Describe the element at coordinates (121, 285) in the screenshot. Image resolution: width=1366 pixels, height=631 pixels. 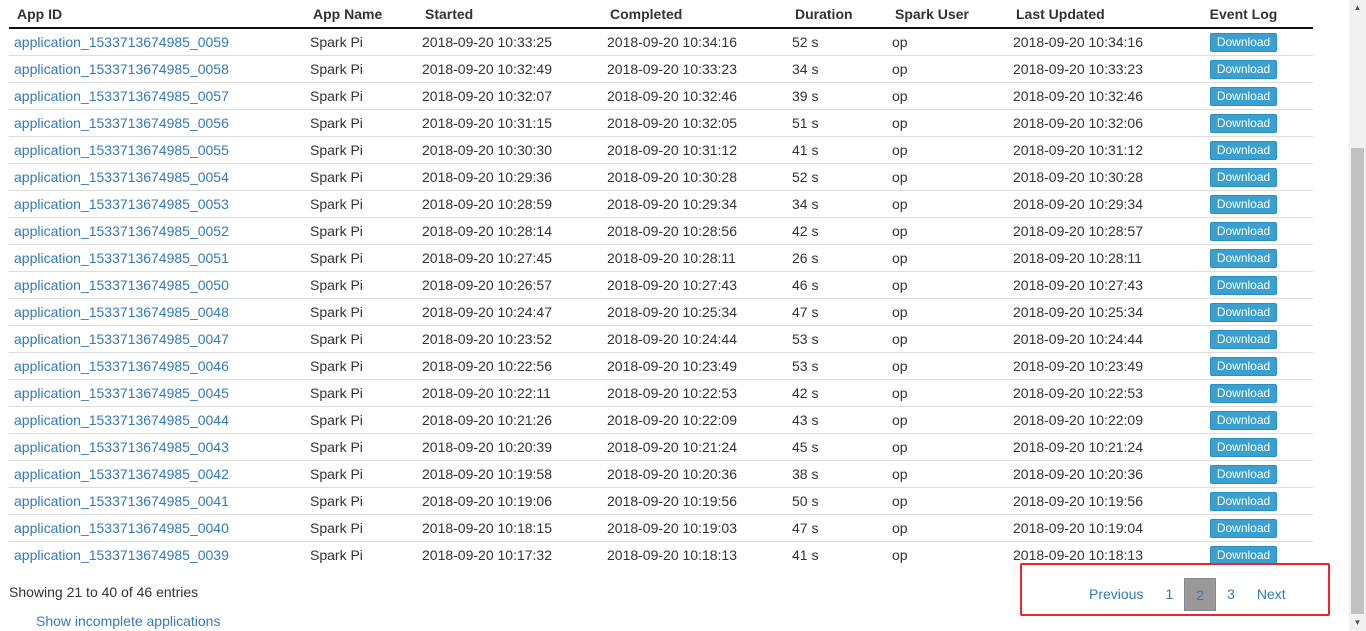
I see `app-id-link: application_1533713674985_0050` at that location.